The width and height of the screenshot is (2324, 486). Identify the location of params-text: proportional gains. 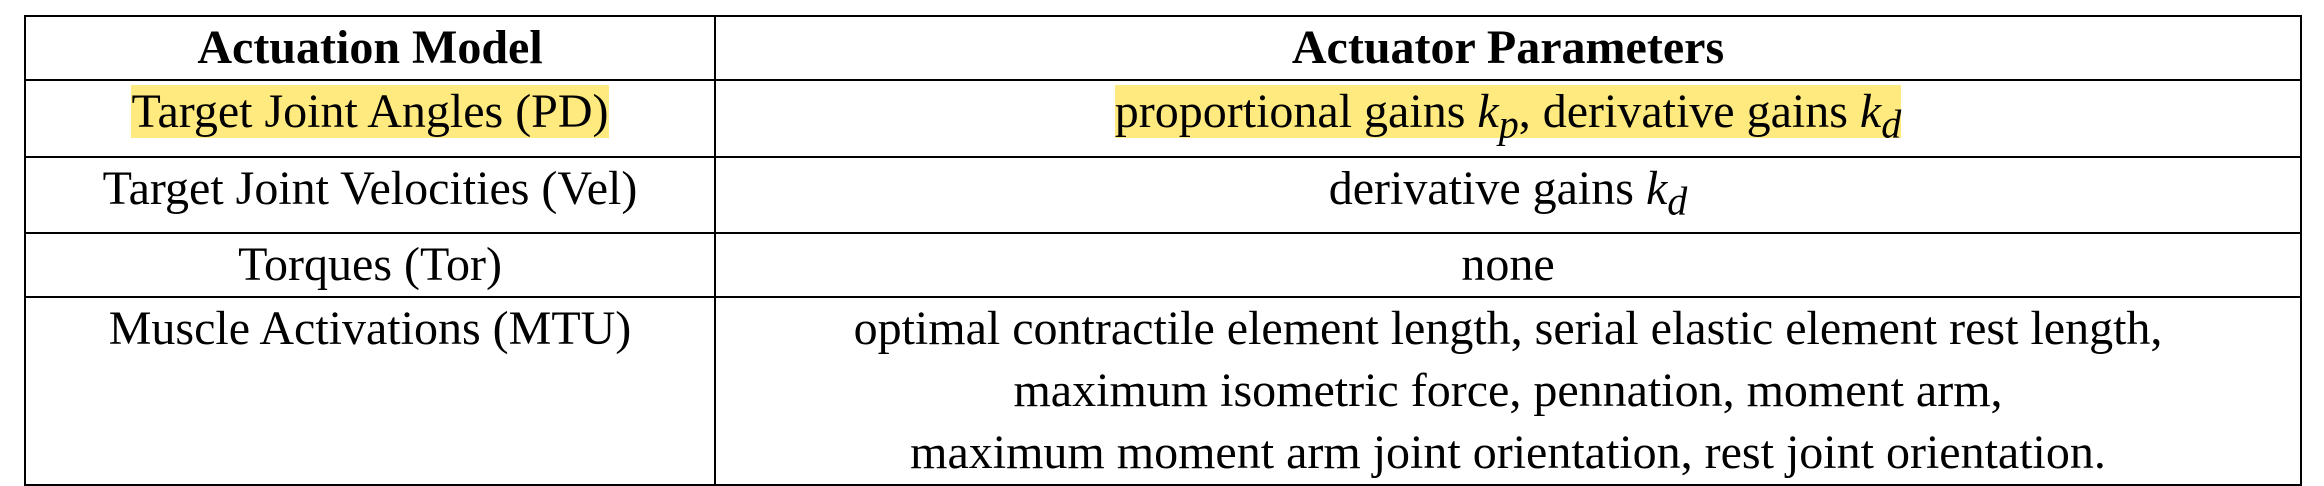
(1296, 111).